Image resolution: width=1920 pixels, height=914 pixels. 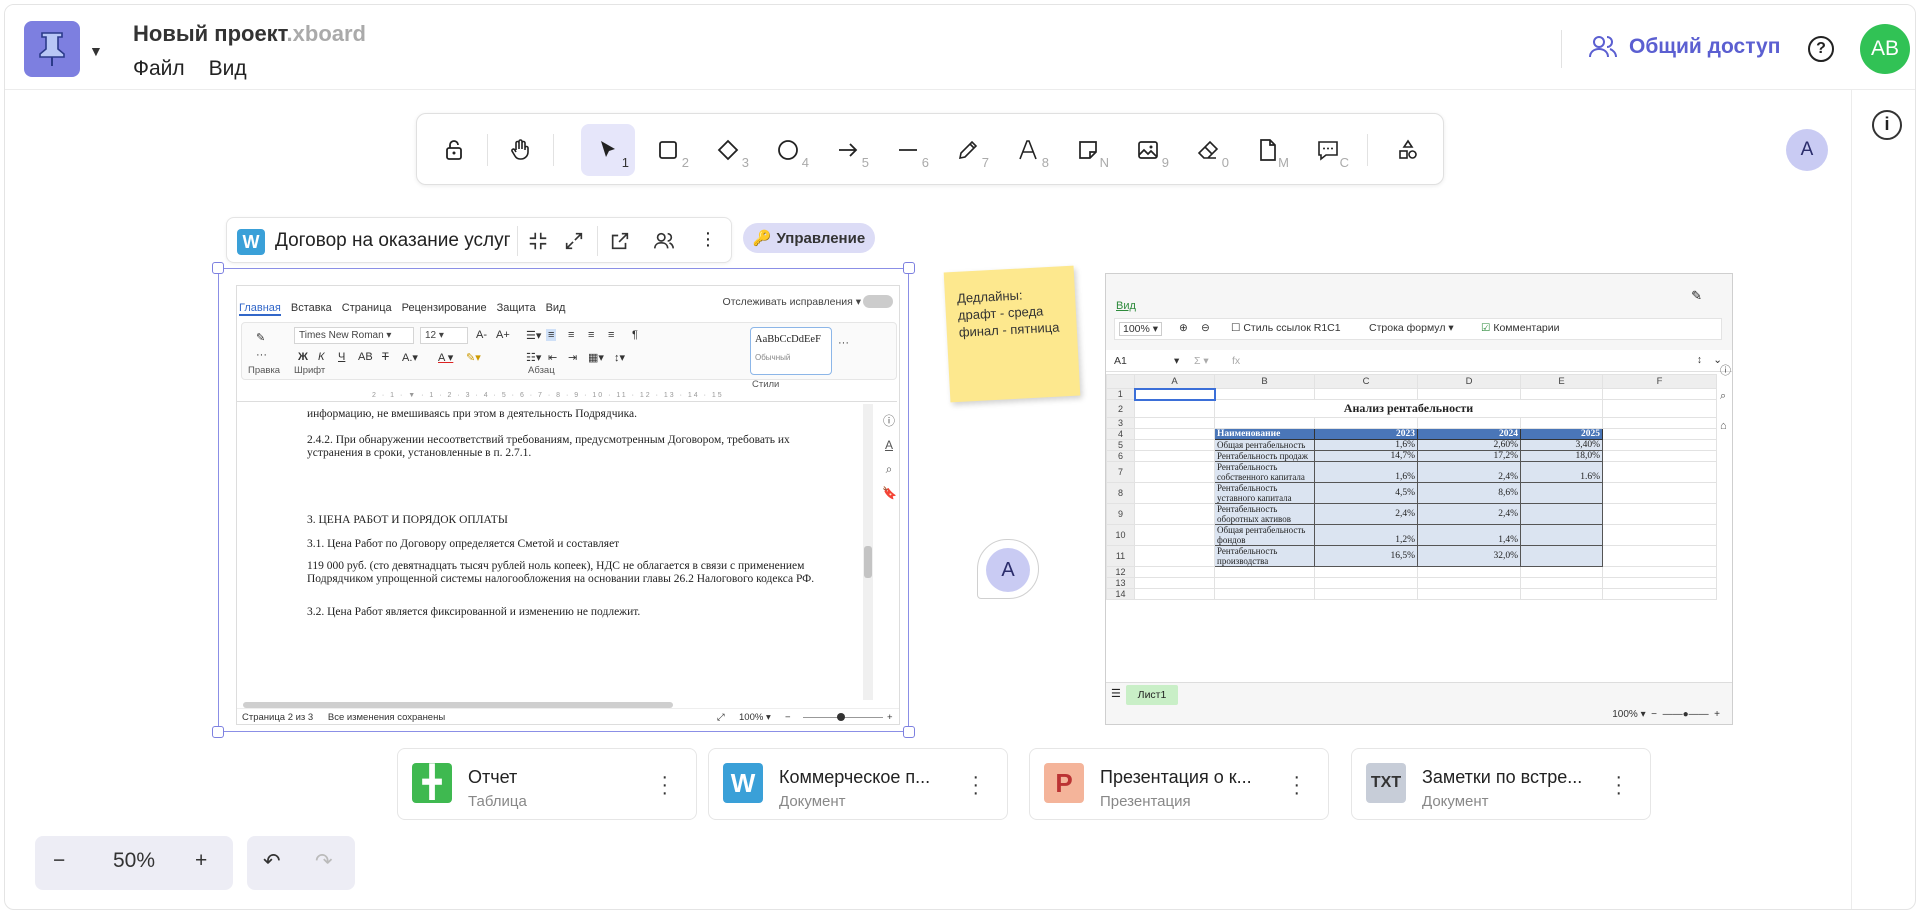 What do you see at coordinates (841, 717) in the screenshot?
I see `zoom-slider-thumb` at bounding box center [841, 717].